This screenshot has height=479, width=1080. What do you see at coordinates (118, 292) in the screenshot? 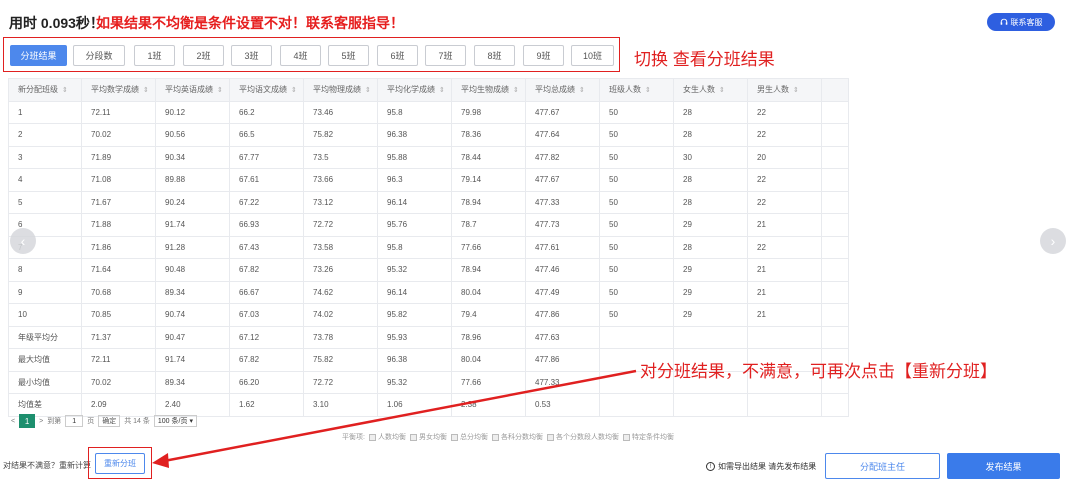
I see `table-cell: 70.68` at bounding box center [118, 292].